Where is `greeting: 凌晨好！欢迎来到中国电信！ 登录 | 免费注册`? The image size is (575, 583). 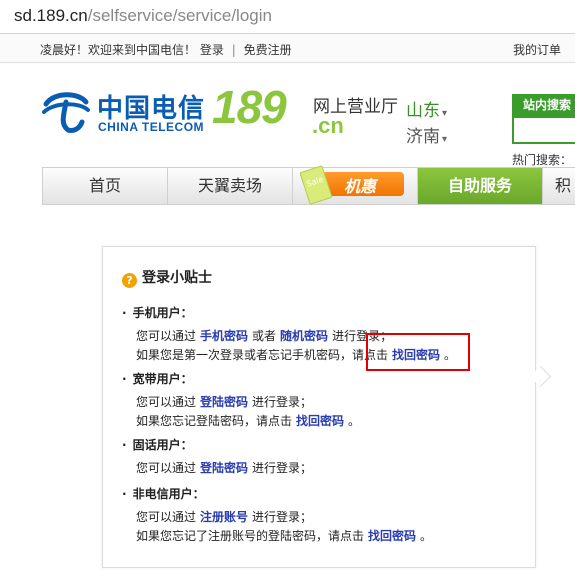
greeting: 凌晨好！欢迎来到中国电信！ 登录 | 免费注册 is located at coordinates (166, 50).